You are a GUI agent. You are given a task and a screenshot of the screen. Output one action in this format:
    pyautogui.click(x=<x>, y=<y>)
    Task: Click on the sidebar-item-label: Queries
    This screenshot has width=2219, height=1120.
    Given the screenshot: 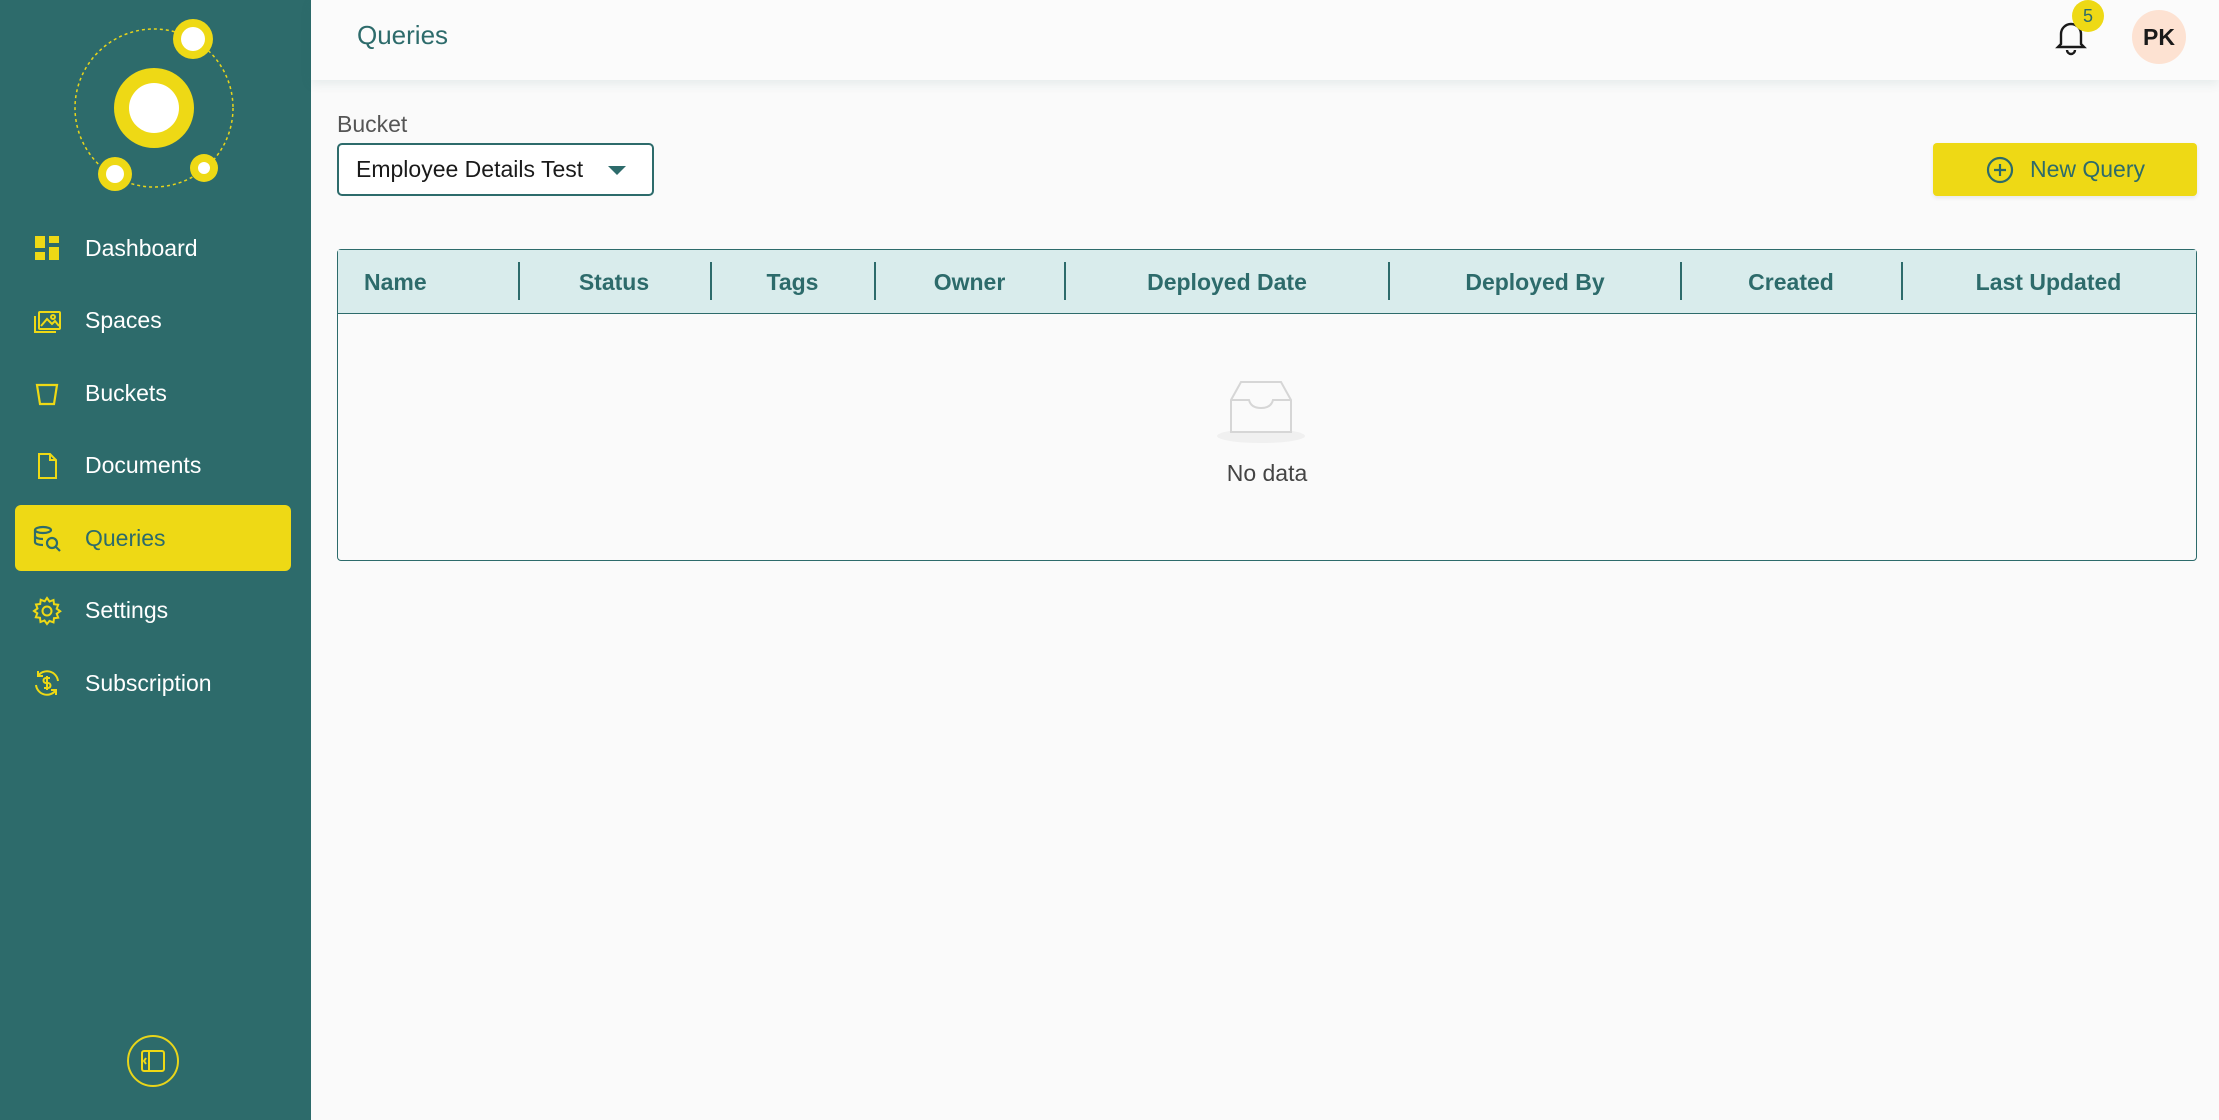 What is the action you would take?
    pyautogui.click(x=125, y=537)
    